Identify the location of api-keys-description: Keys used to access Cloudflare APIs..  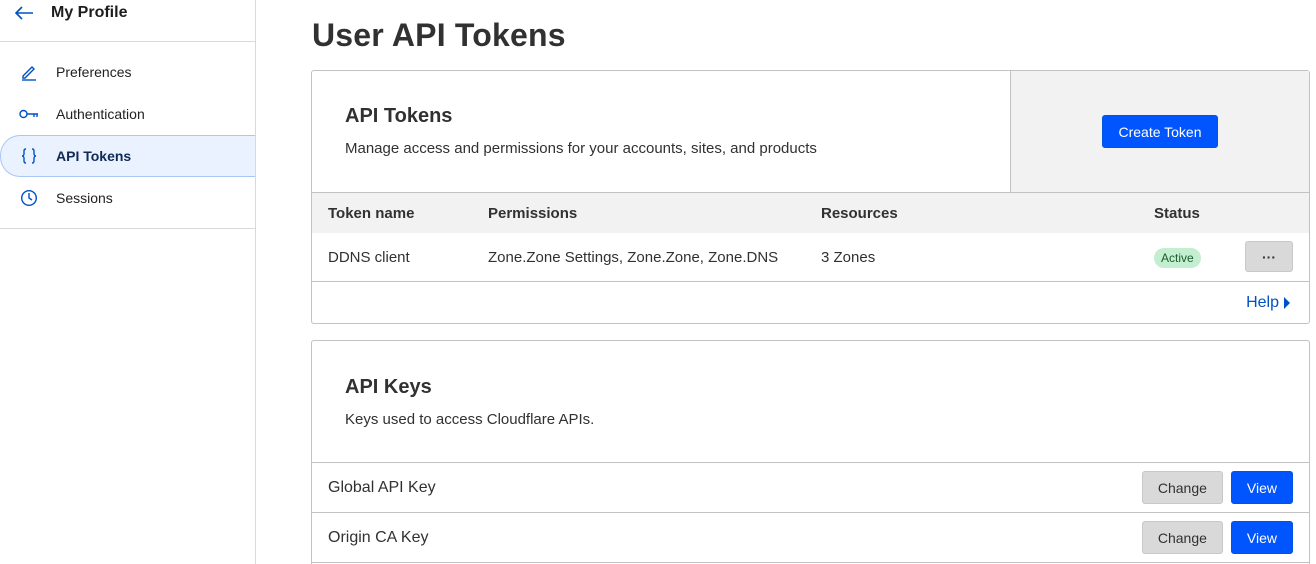
(470, 419).